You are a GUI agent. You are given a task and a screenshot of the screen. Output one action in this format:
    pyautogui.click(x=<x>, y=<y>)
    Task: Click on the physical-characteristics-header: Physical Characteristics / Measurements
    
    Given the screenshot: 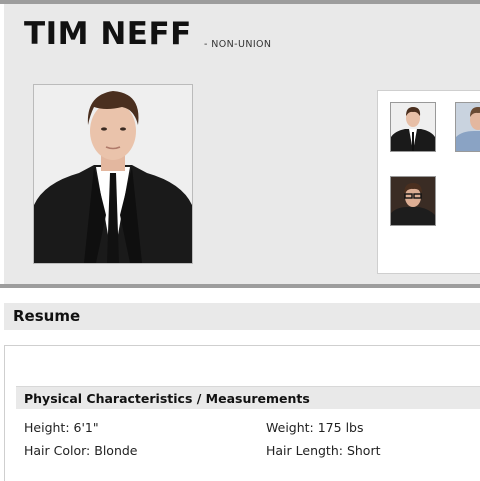 What is the action you would take?
    pyautogui.click(x=248, y=397)
    